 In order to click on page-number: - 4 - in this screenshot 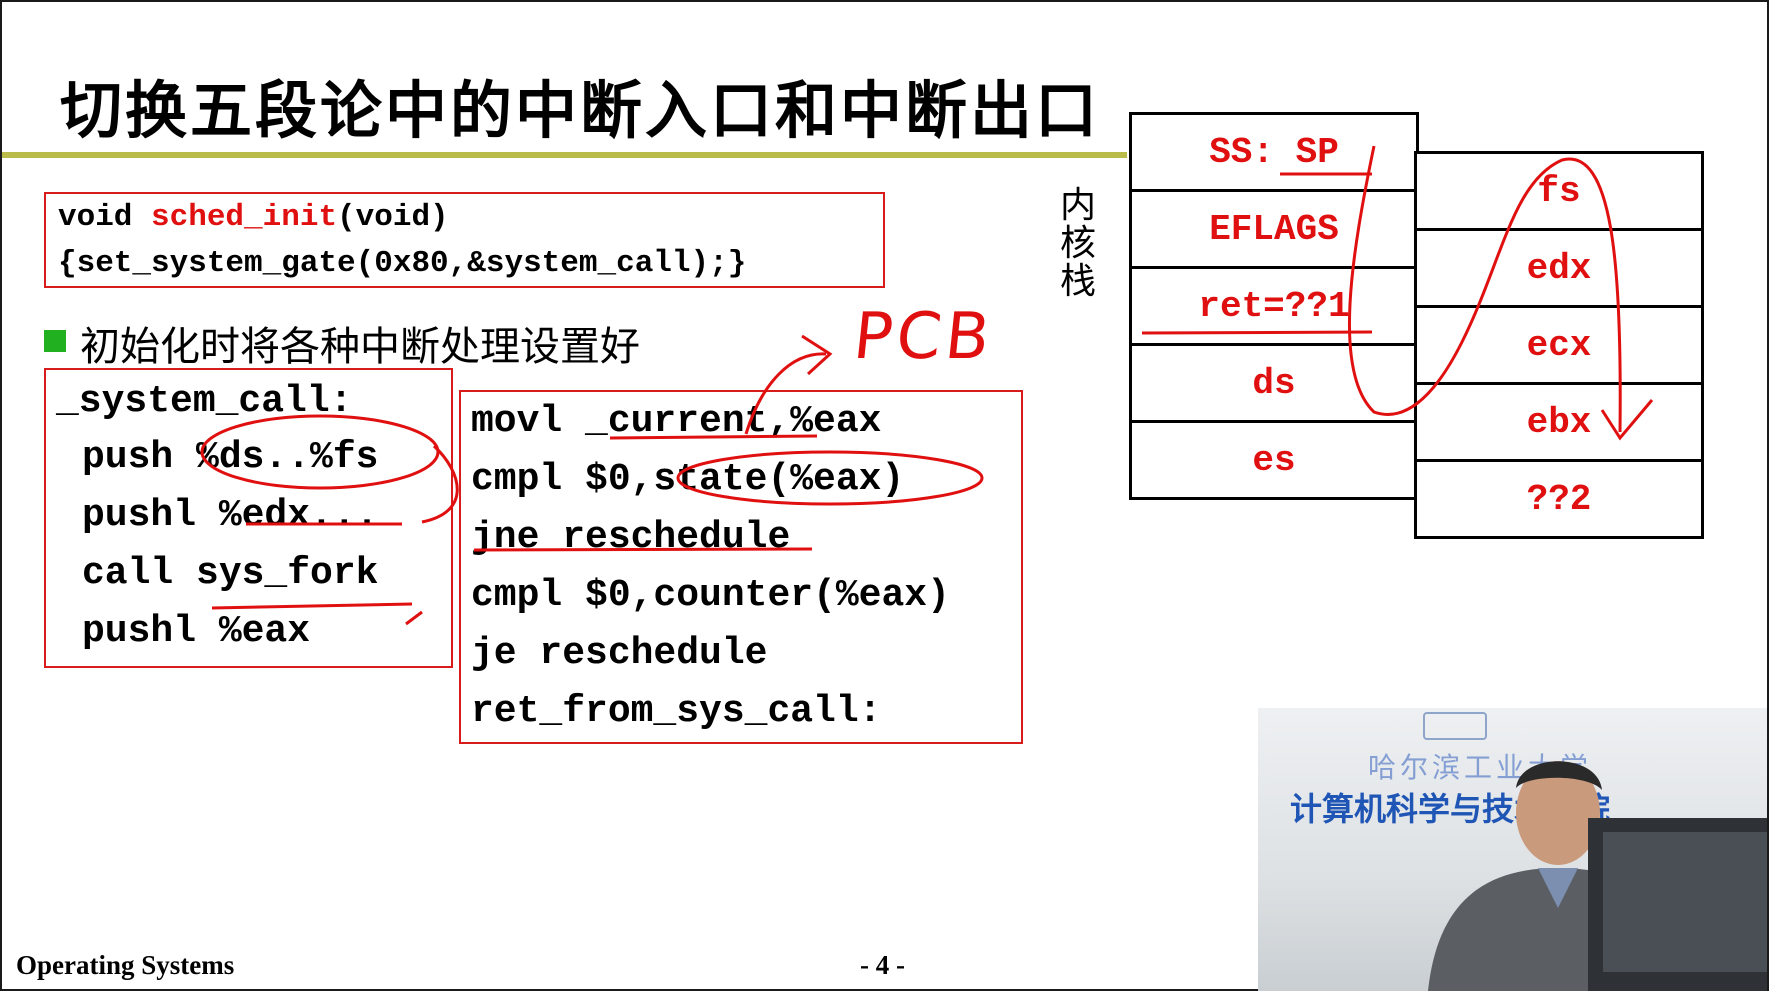, I will do `click(882, 965)`.